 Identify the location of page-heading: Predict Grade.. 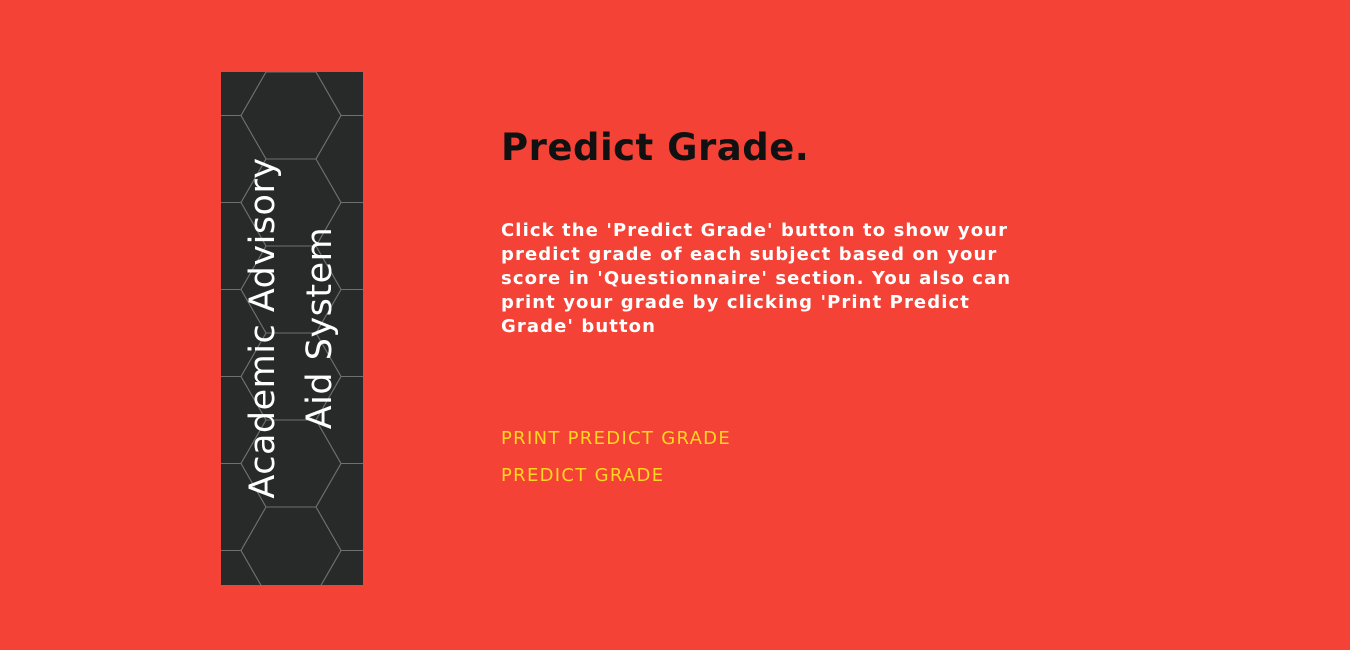
(655, 147).